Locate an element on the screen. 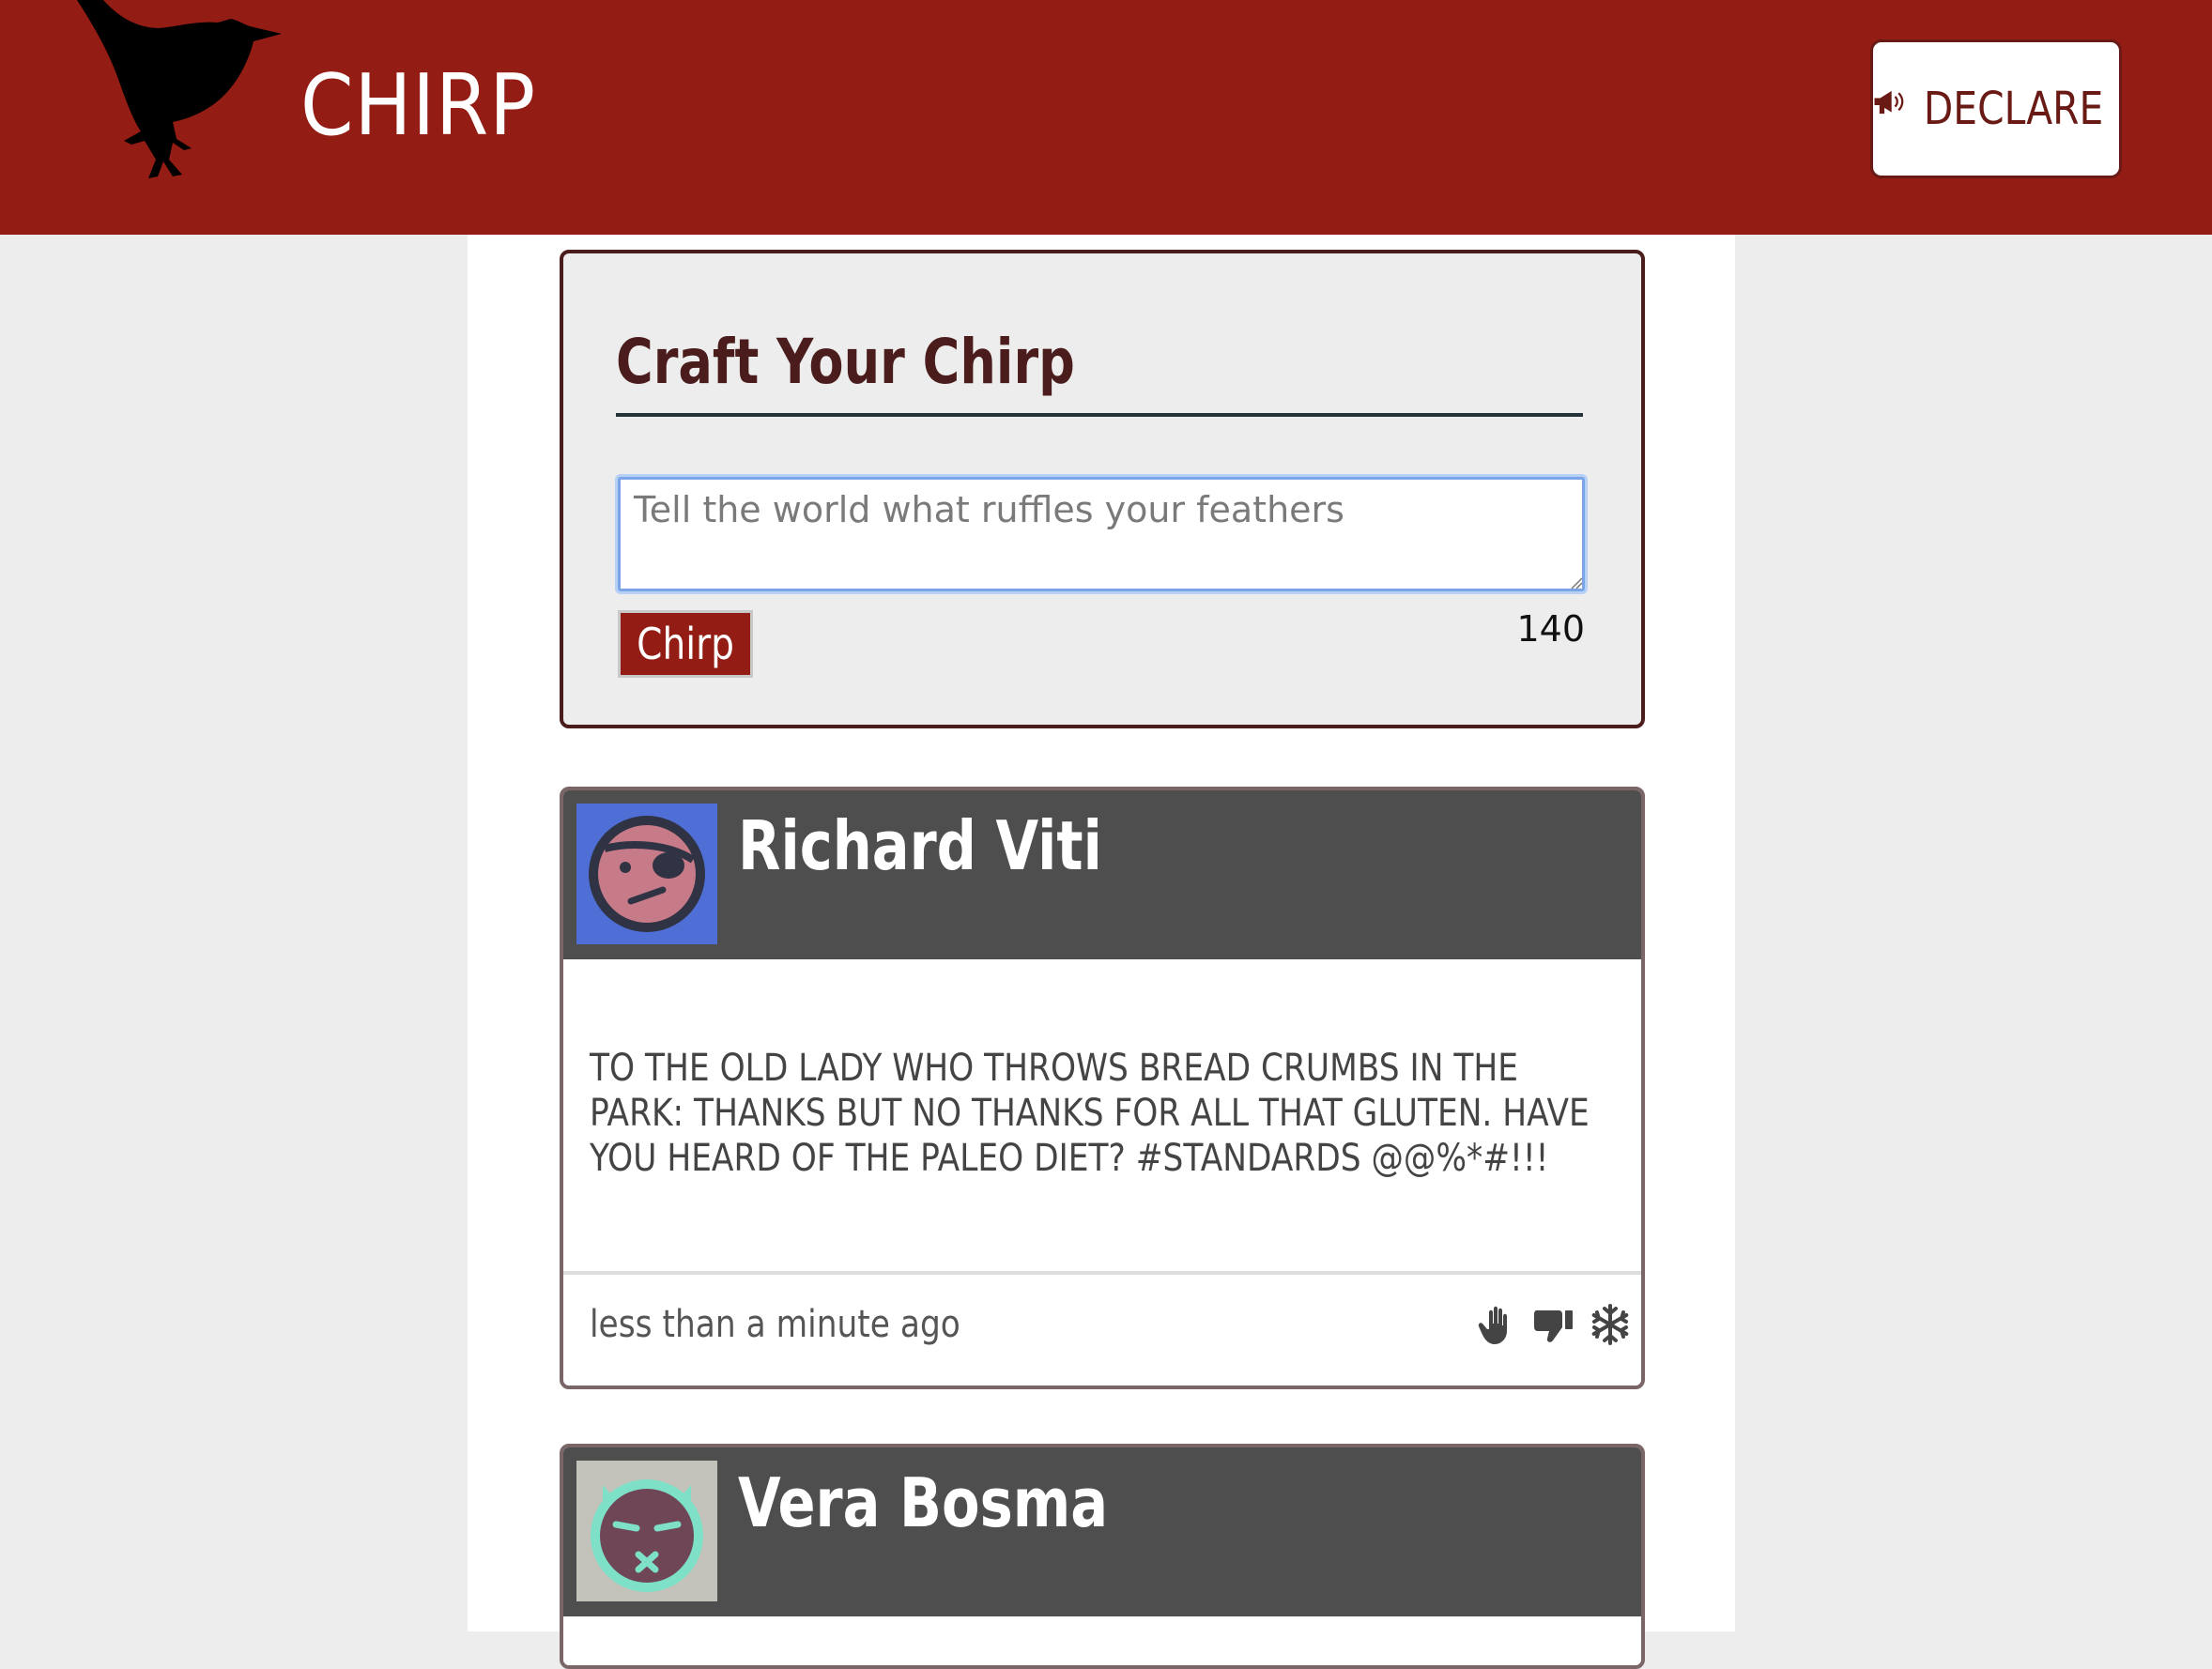  declare-button: DECLARE is located at coordinates (1996, 108).